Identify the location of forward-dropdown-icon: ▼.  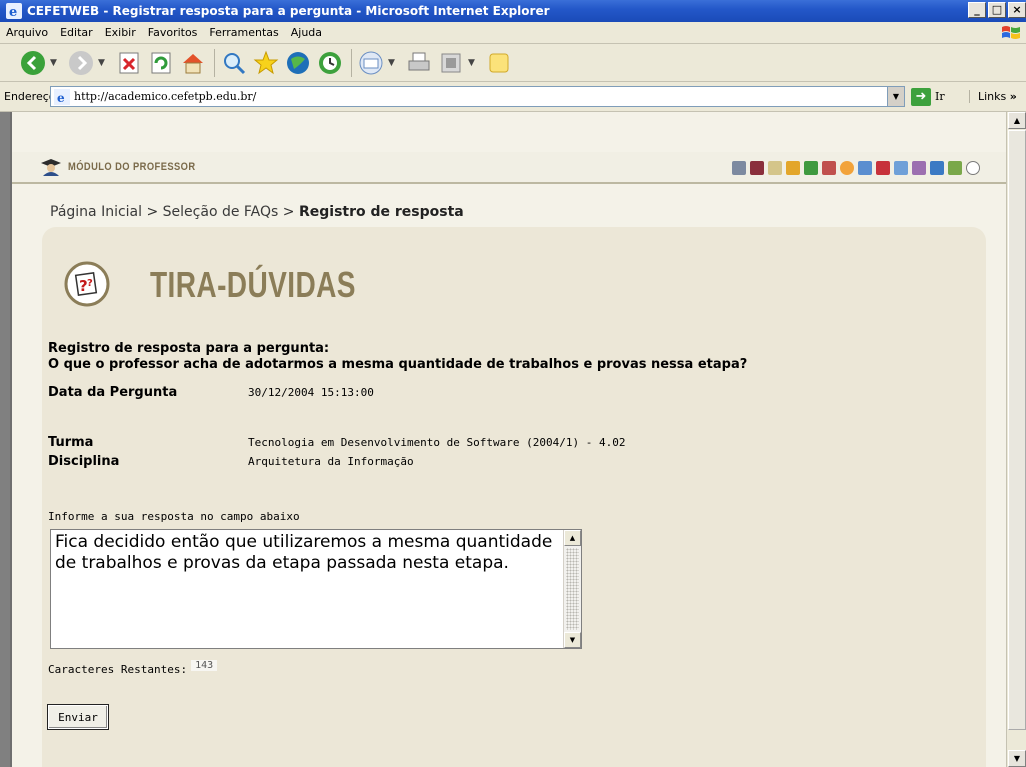
(104, 63).